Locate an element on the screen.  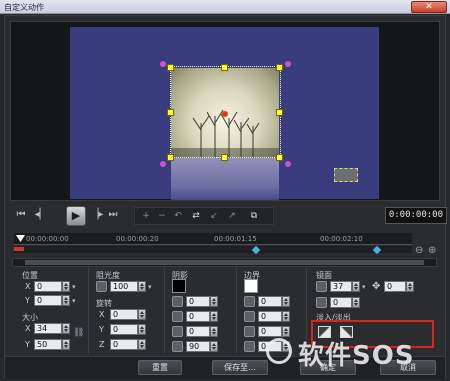
skip-start-icon: ⏮ is located at coordinates (21, 214).